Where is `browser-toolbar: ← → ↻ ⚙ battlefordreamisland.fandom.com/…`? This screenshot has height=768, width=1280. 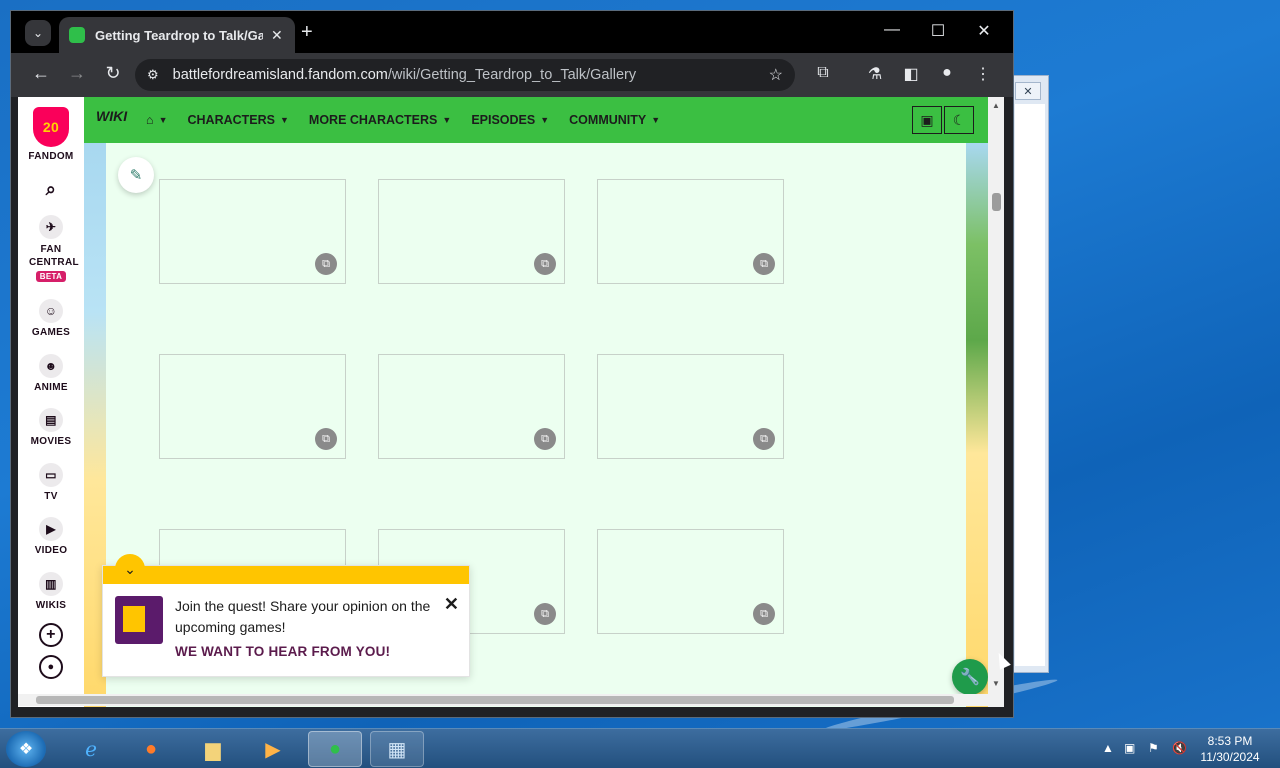 browser-toolbar: ← → ↻ ⚙ battlefordreamisland.fandom.com/… is located at coordinates (512, 75).